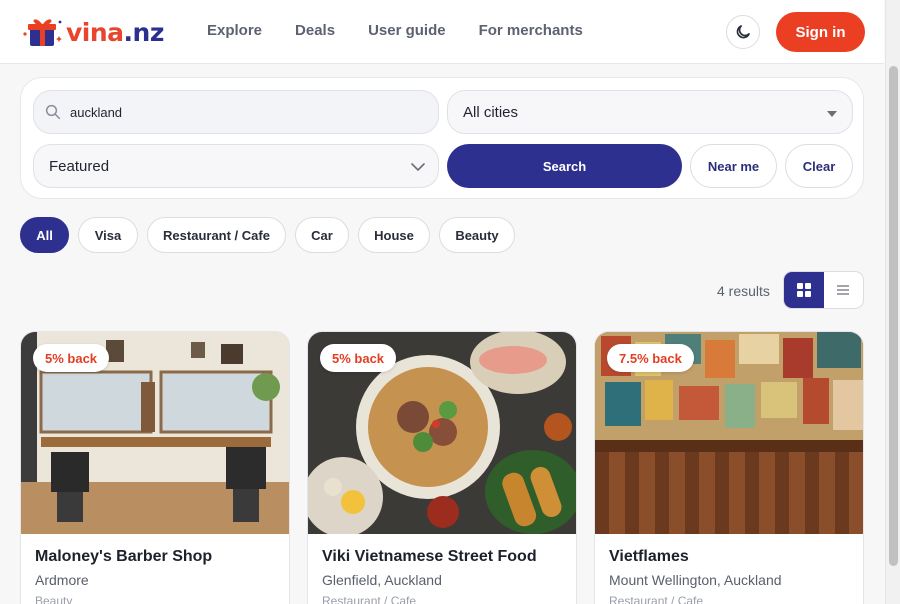 Image resolution: width=900 pixels, height=604 pixels. What do you see at coordinates (44, 235) in the screenshot?
I see `chip-all: All` at bounding box center [44, 235].